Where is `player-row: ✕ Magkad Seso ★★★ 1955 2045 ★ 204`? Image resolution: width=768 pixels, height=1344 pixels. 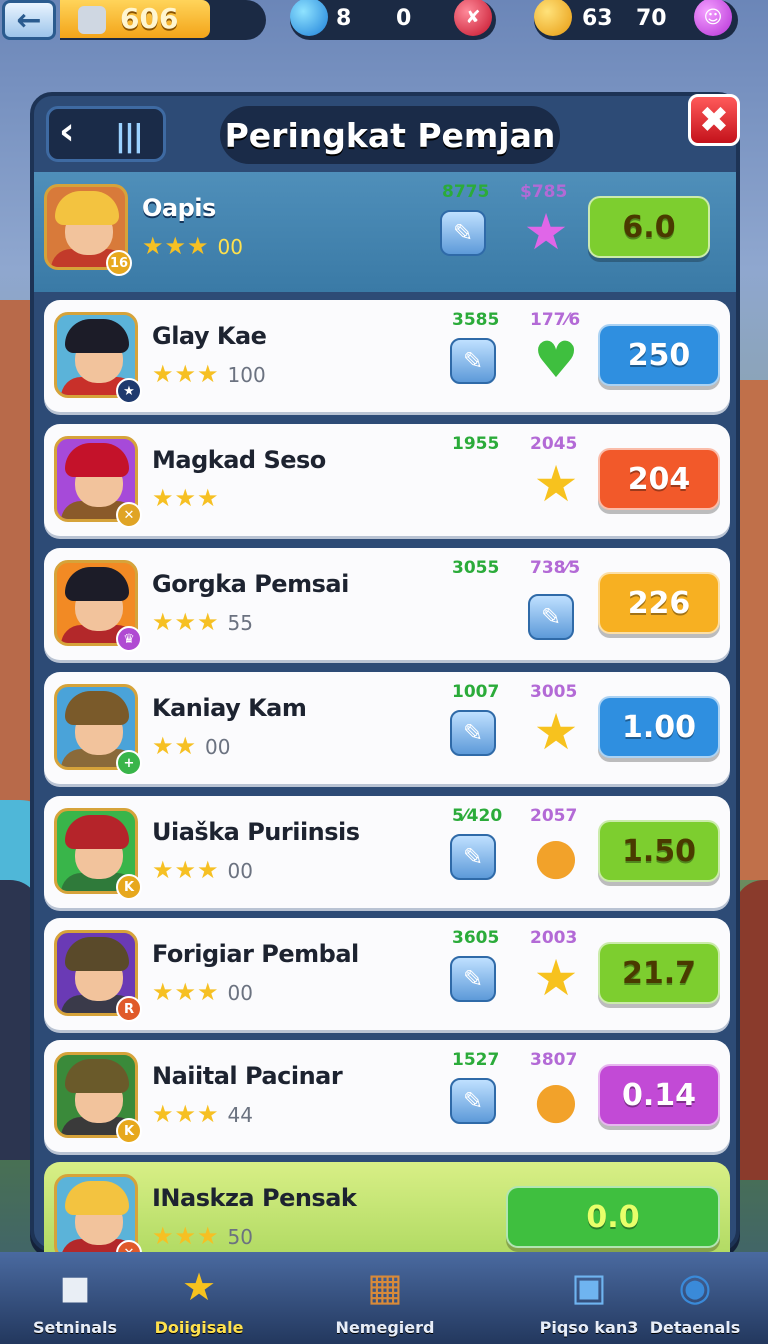 player-row: ✕ Magkad Seso ★★★ 1955 2045 ★ 204 is located at coordinates (387, 480).